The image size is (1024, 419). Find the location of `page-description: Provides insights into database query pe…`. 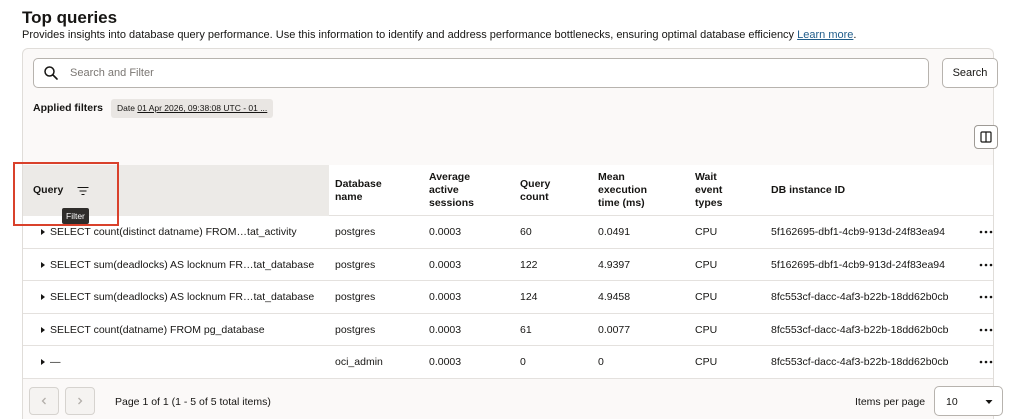

page-description: Provides insights into database query pe… is located at coordinates (439, 35).